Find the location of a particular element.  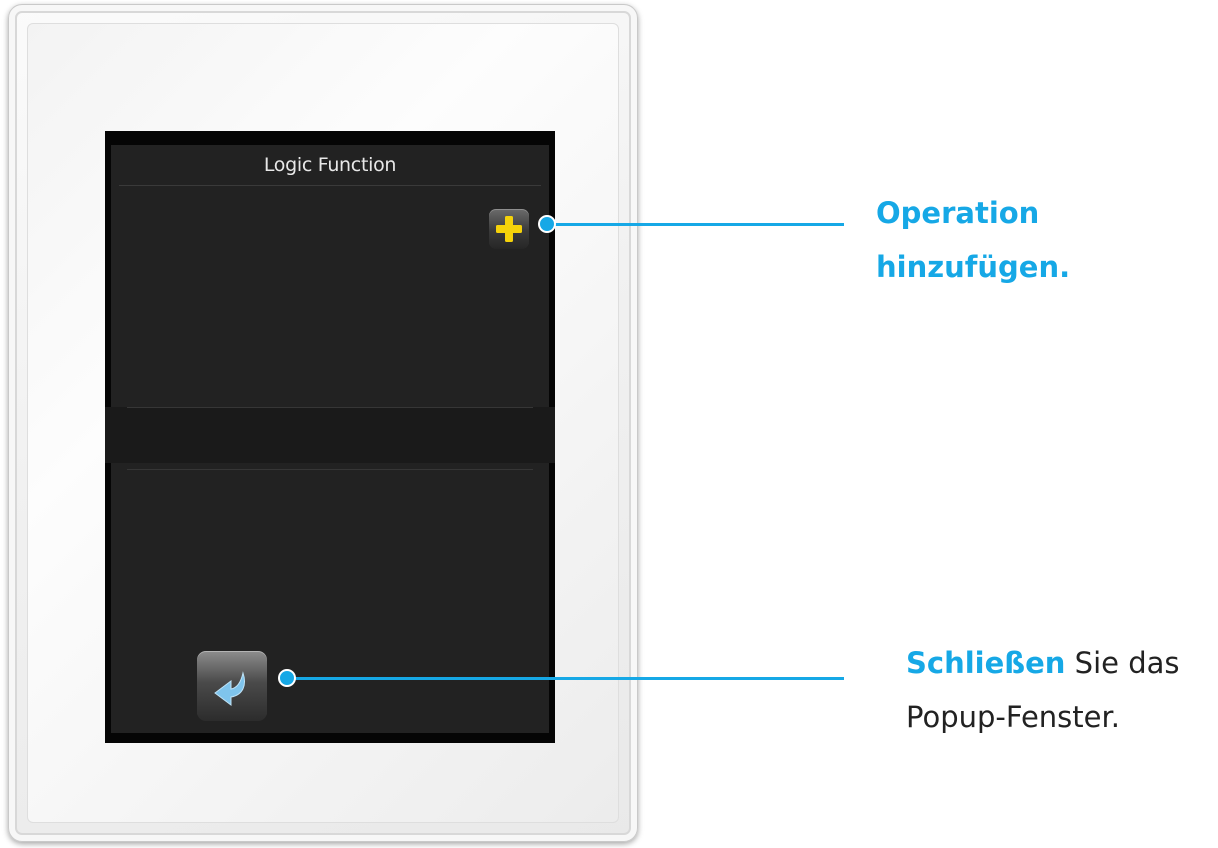

title-divider is located at coordinates (330, 185).